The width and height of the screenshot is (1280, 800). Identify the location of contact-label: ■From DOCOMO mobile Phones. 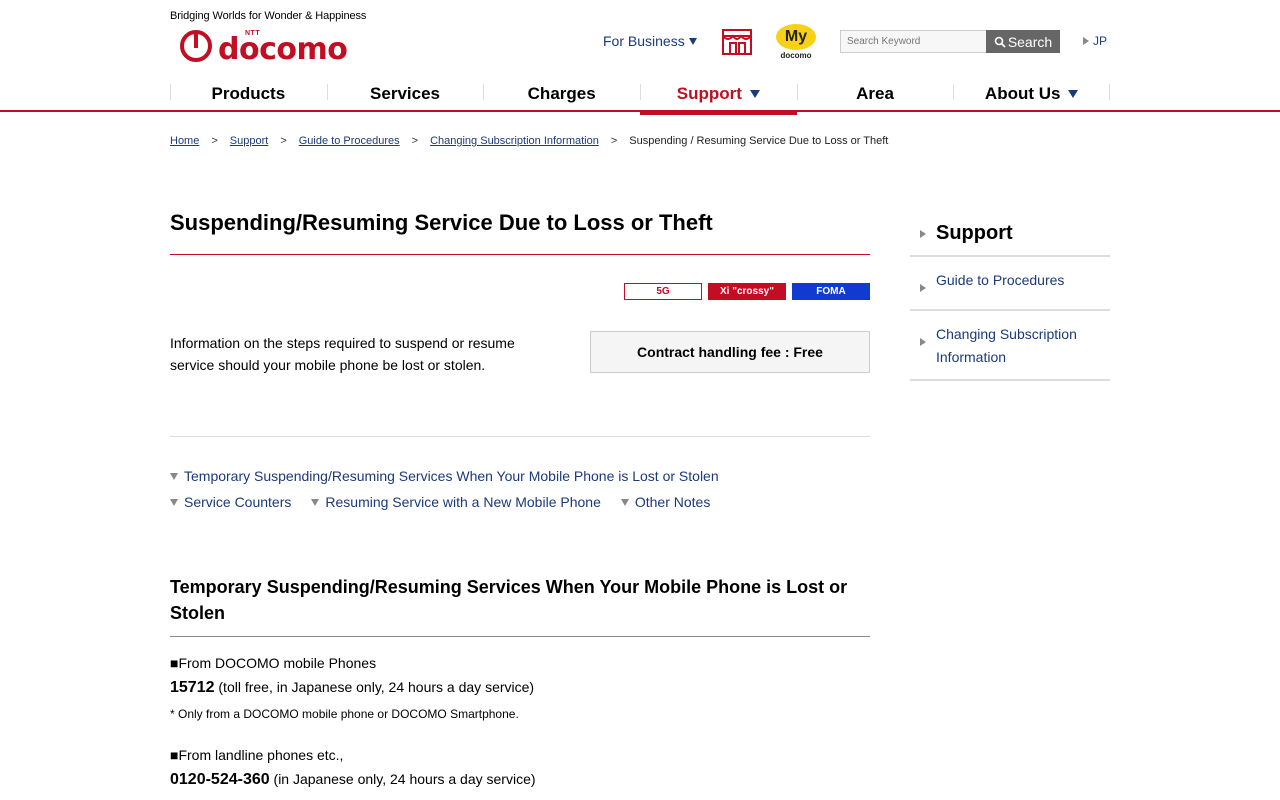
(273, 663).